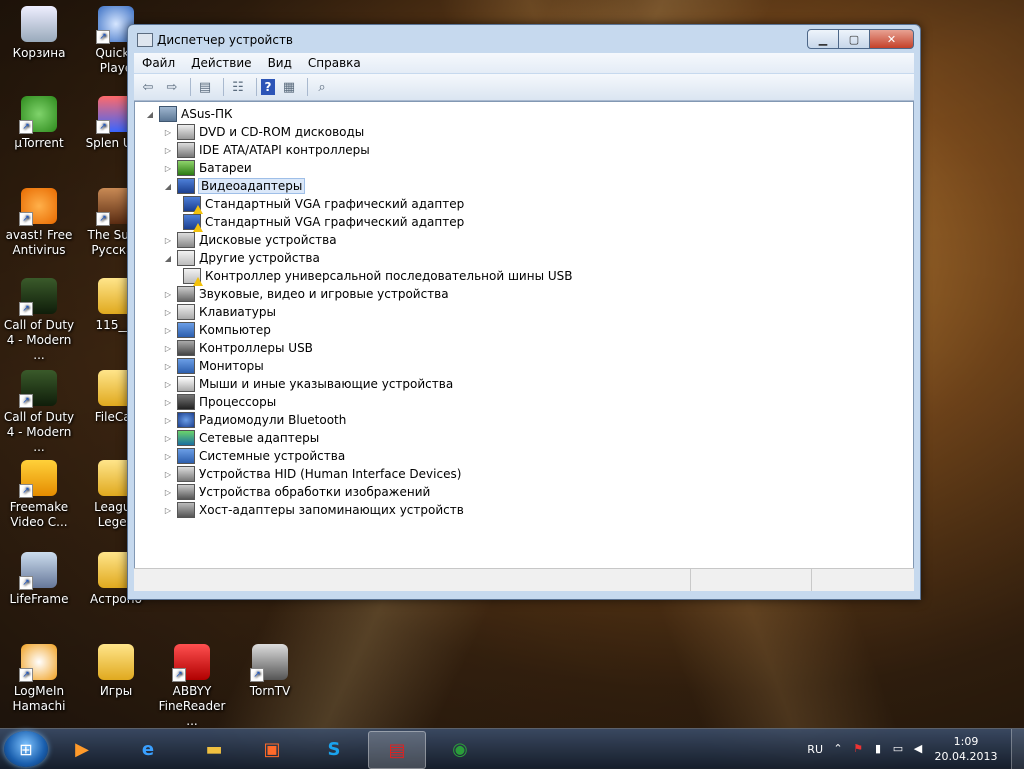 The height and width of the screenshot is (769, 1024). Describe the element at coordinates (254, 456) in the screenshot. I see `device-category: ▷ Системные устройства` at that location.